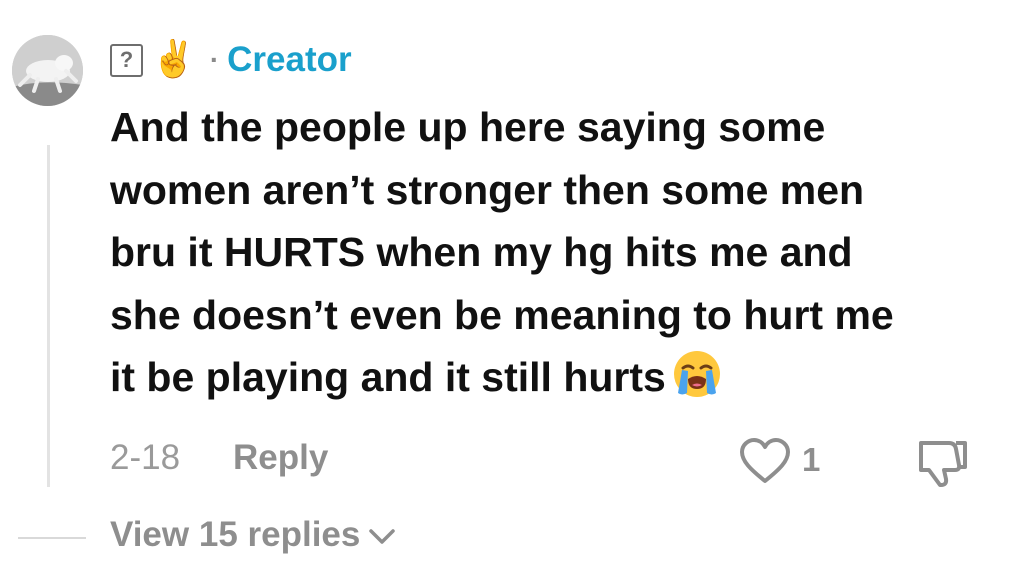  What do you see at coordinates (765, 463) in the screenshot?
I see `heart-icon` at bounding box center [765, 463].